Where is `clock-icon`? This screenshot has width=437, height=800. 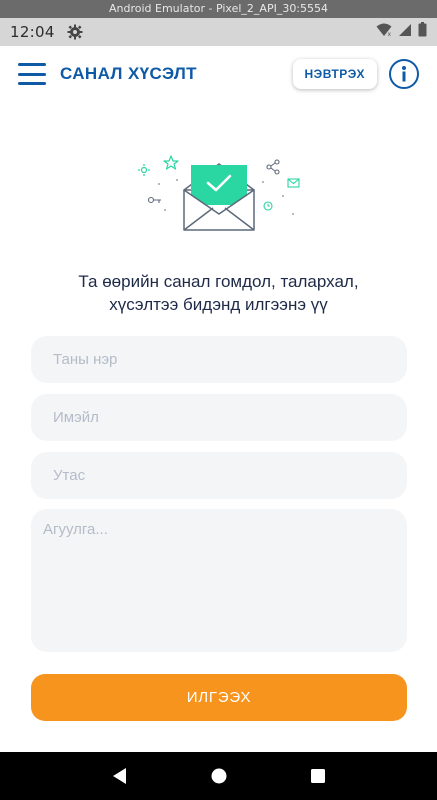
clock-icon is located at coordinates (268, 206).